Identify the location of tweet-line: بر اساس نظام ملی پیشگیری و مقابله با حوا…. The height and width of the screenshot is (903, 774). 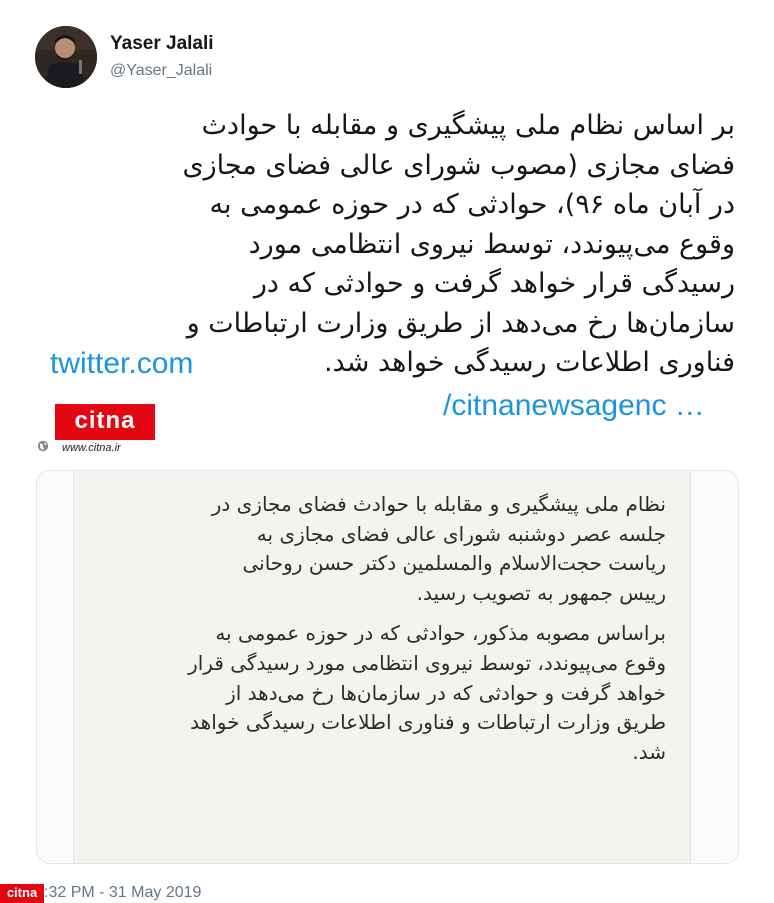
(468, 125).